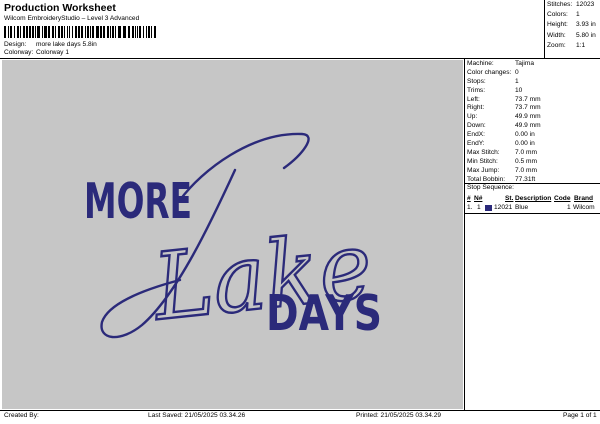 This screenshot has width=600, height=424. I want to click on colorway-row: Colorway: Colorway 1, so click(36, 53).